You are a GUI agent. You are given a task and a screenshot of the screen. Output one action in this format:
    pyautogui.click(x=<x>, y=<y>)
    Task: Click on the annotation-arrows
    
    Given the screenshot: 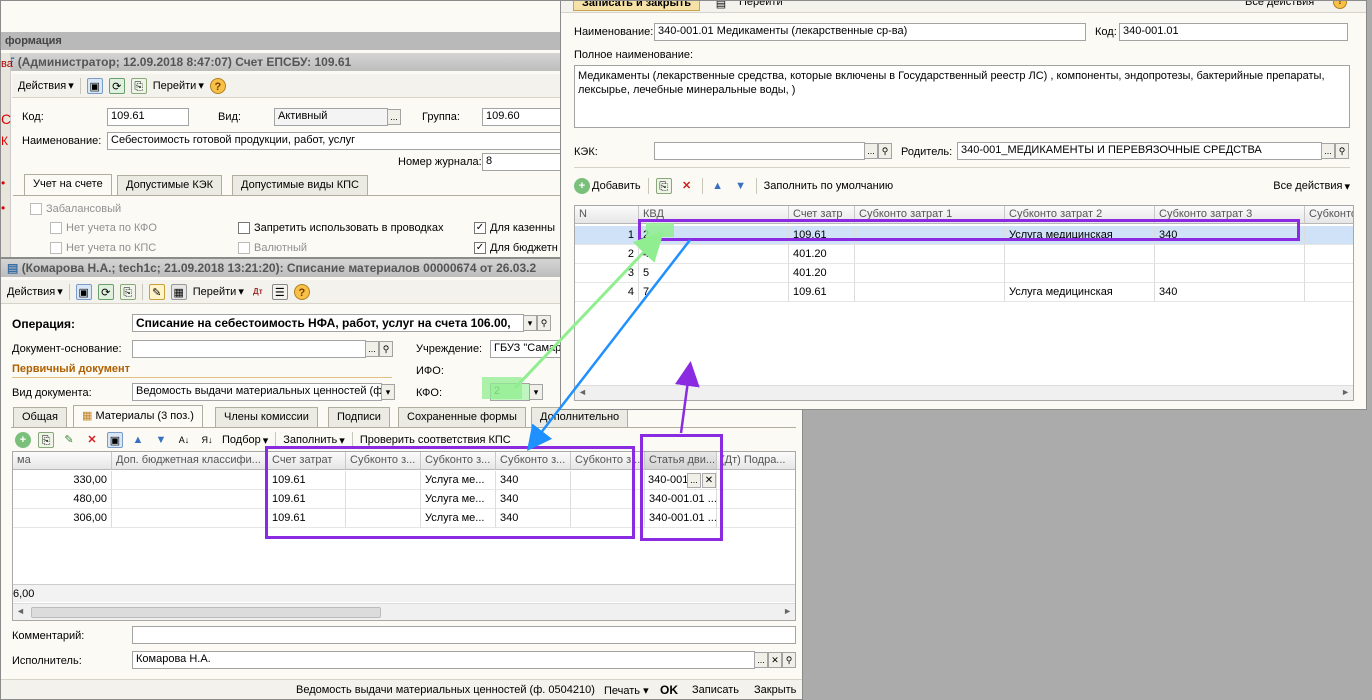 What is the action you would take?
    pyautogui.click(x=606, y=340)
    